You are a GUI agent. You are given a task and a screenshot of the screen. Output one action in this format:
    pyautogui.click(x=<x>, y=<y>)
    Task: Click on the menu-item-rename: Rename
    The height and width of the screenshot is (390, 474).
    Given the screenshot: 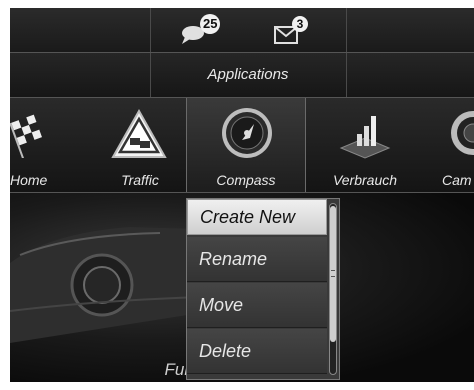 What is the action you would take?
    pyautogui.click(x=257, y=259)
    